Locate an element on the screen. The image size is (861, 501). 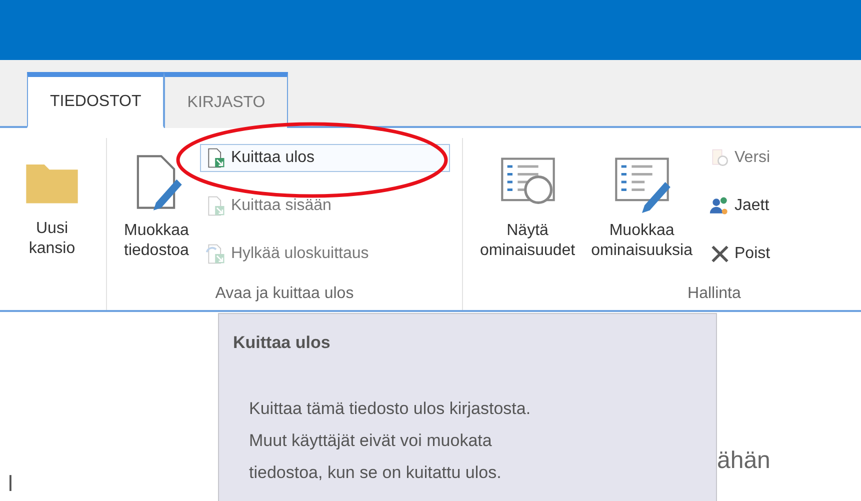
ribbon-button: Uusi kansio is located at coordinates (52, 223).